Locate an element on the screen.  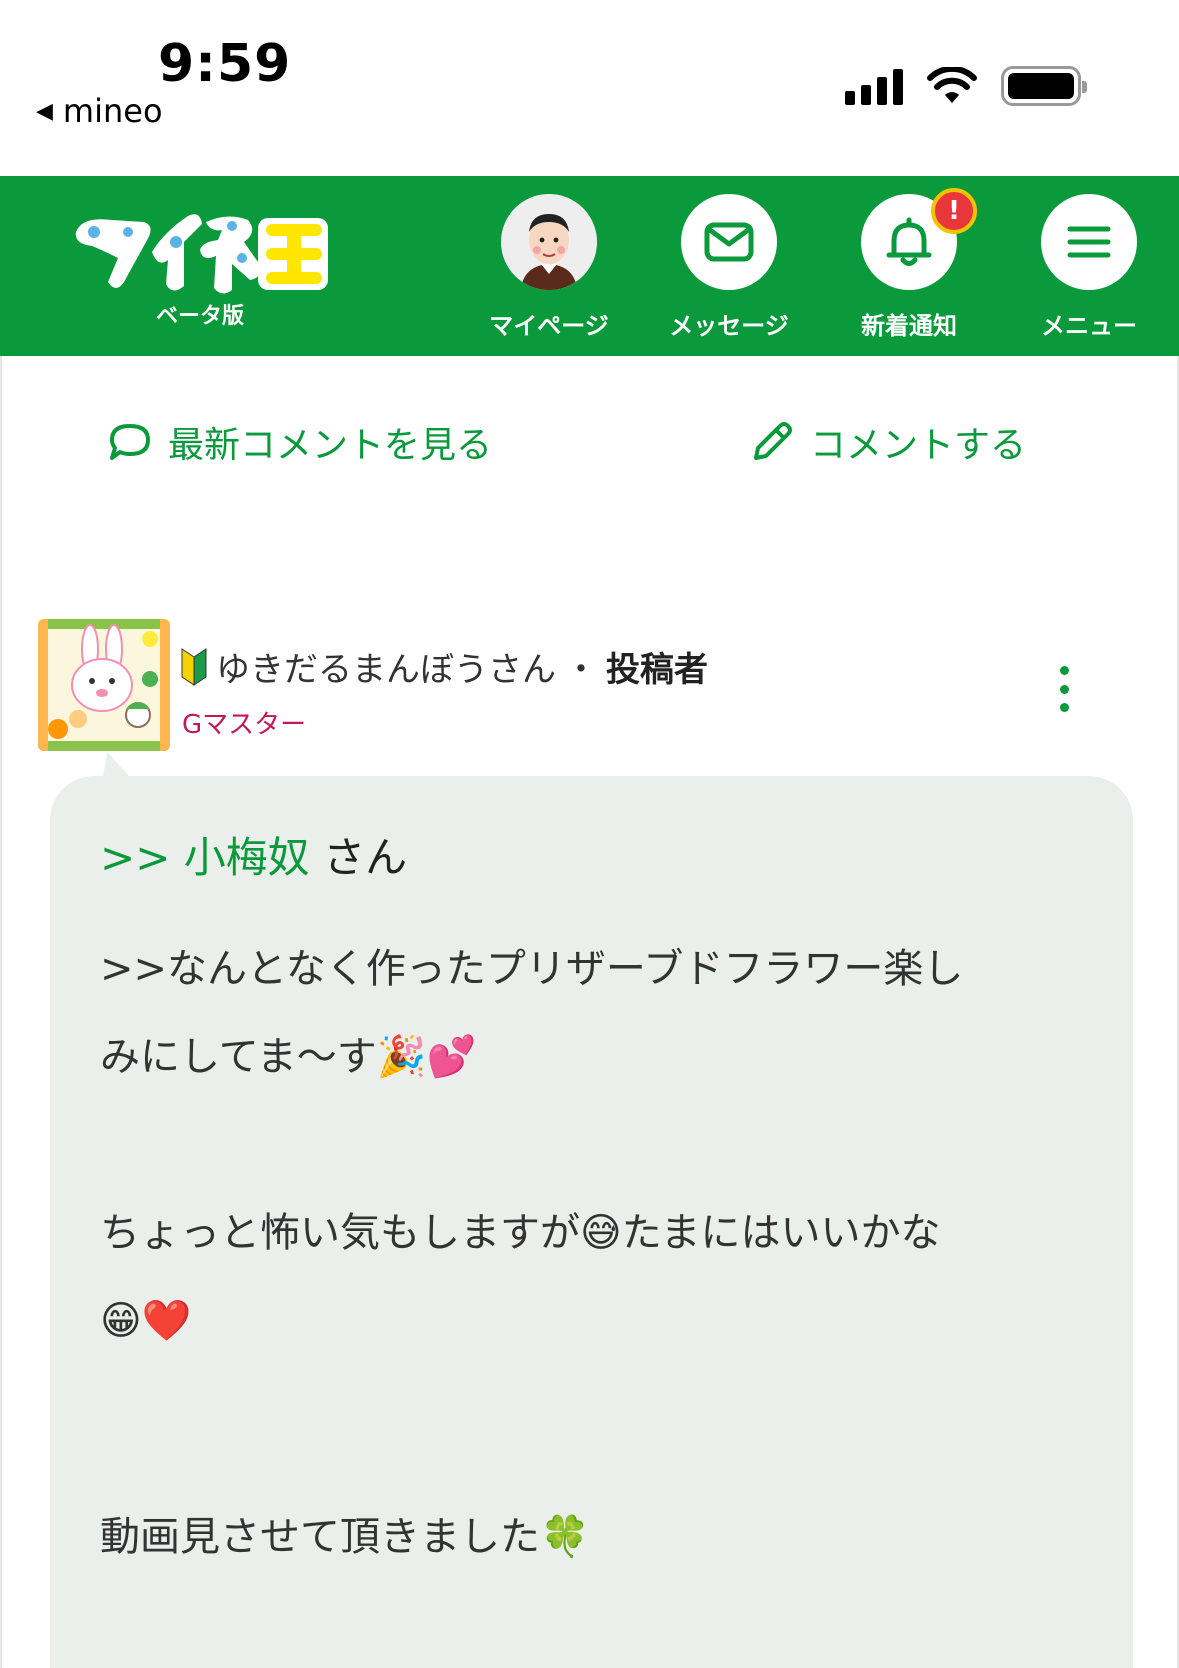
nav-menu-circle is located at coordinates (1089, 242).